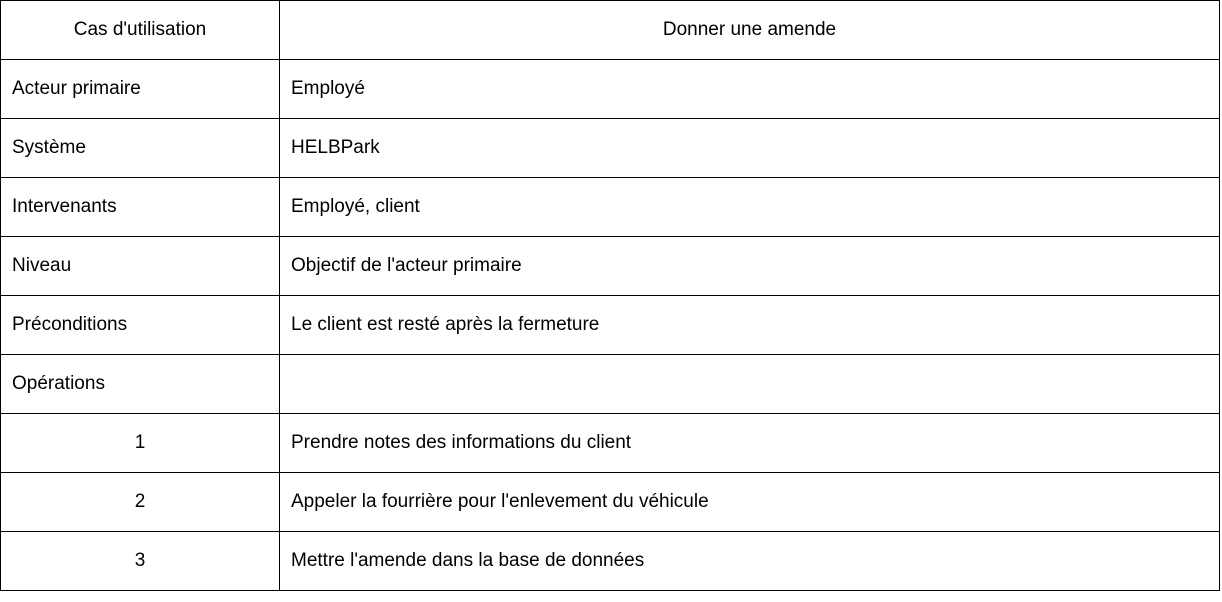 This screenshot has width=1222, height=602. What do you see at coordinates (749, 30) in the screenshot?
I see `use-case-title: Donner une amende` at bounding box center [749, 30].